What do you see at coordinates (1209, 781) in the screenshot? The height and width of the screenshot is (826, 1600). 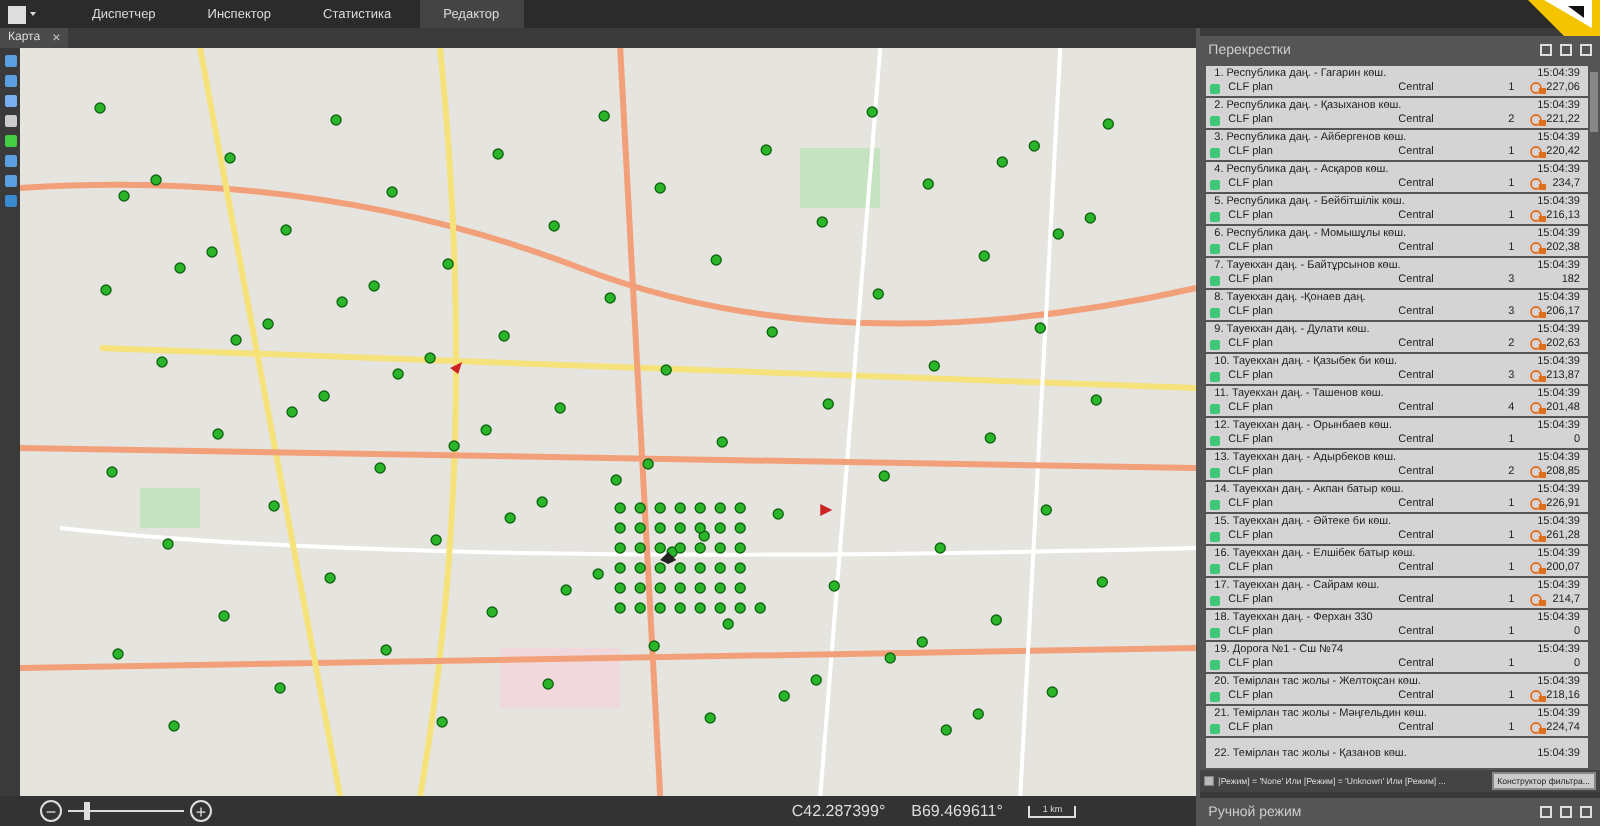 I see `filter-checkbox` at bounding box center [1209, 781].